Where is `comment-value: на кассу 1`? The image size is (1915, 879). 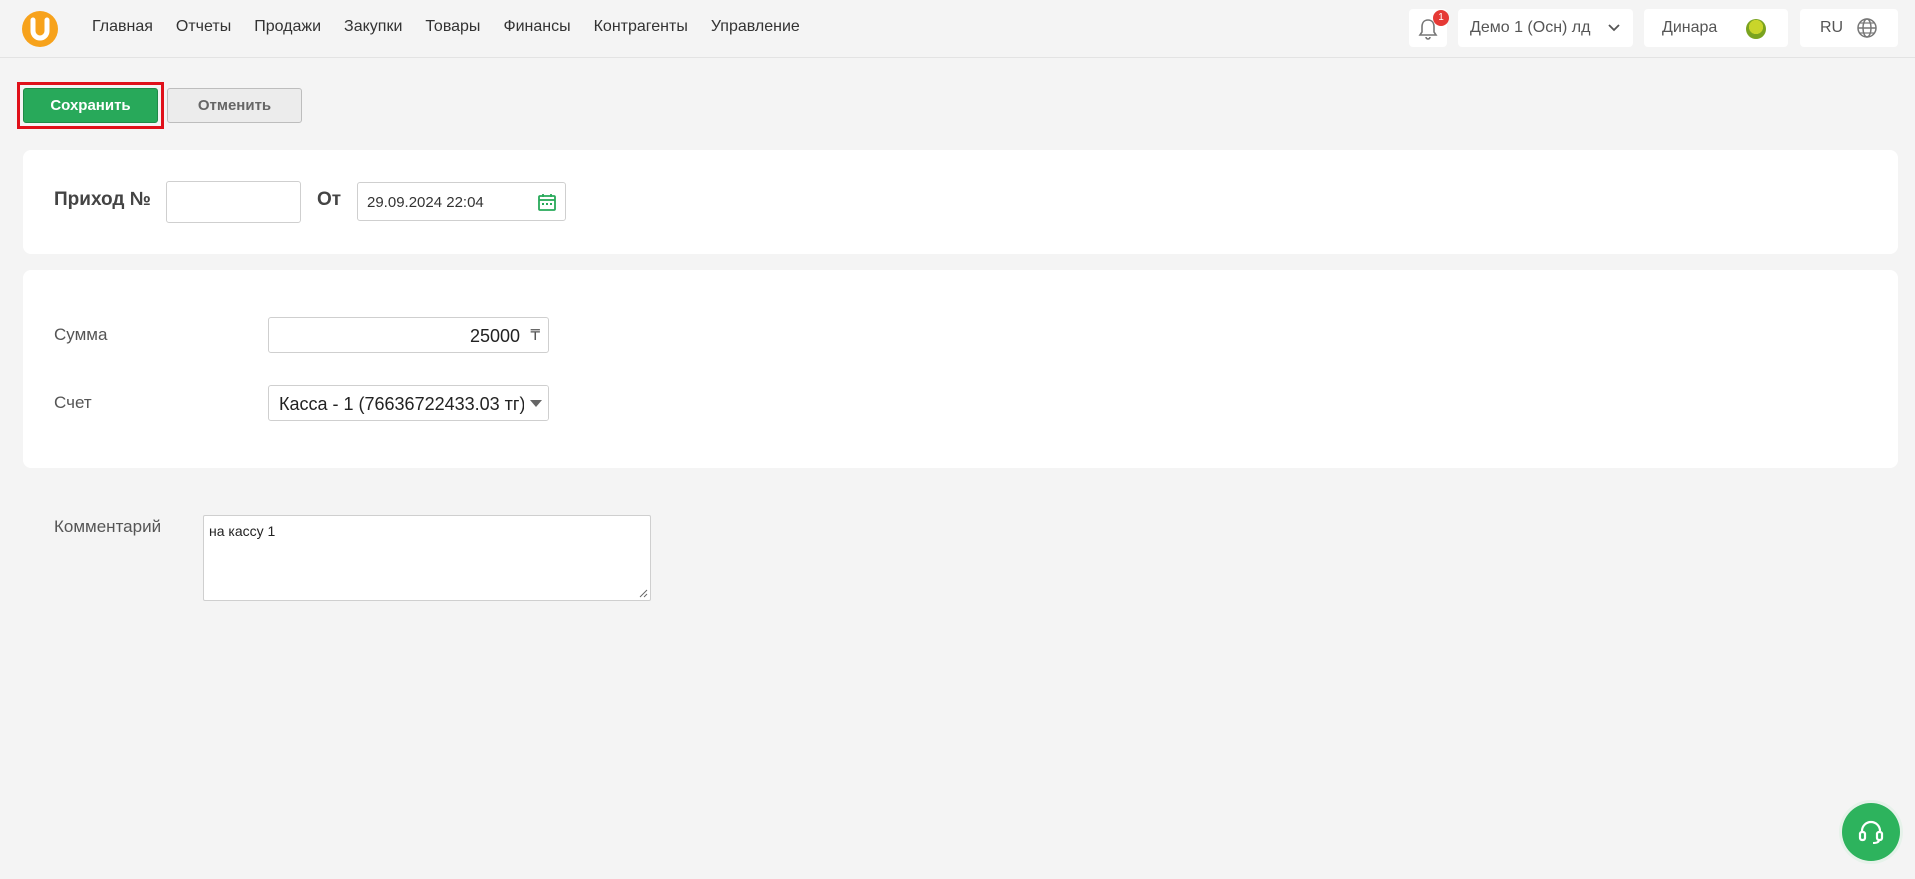 comment-value: на кассу 1 is located at coordinates (242, 531).